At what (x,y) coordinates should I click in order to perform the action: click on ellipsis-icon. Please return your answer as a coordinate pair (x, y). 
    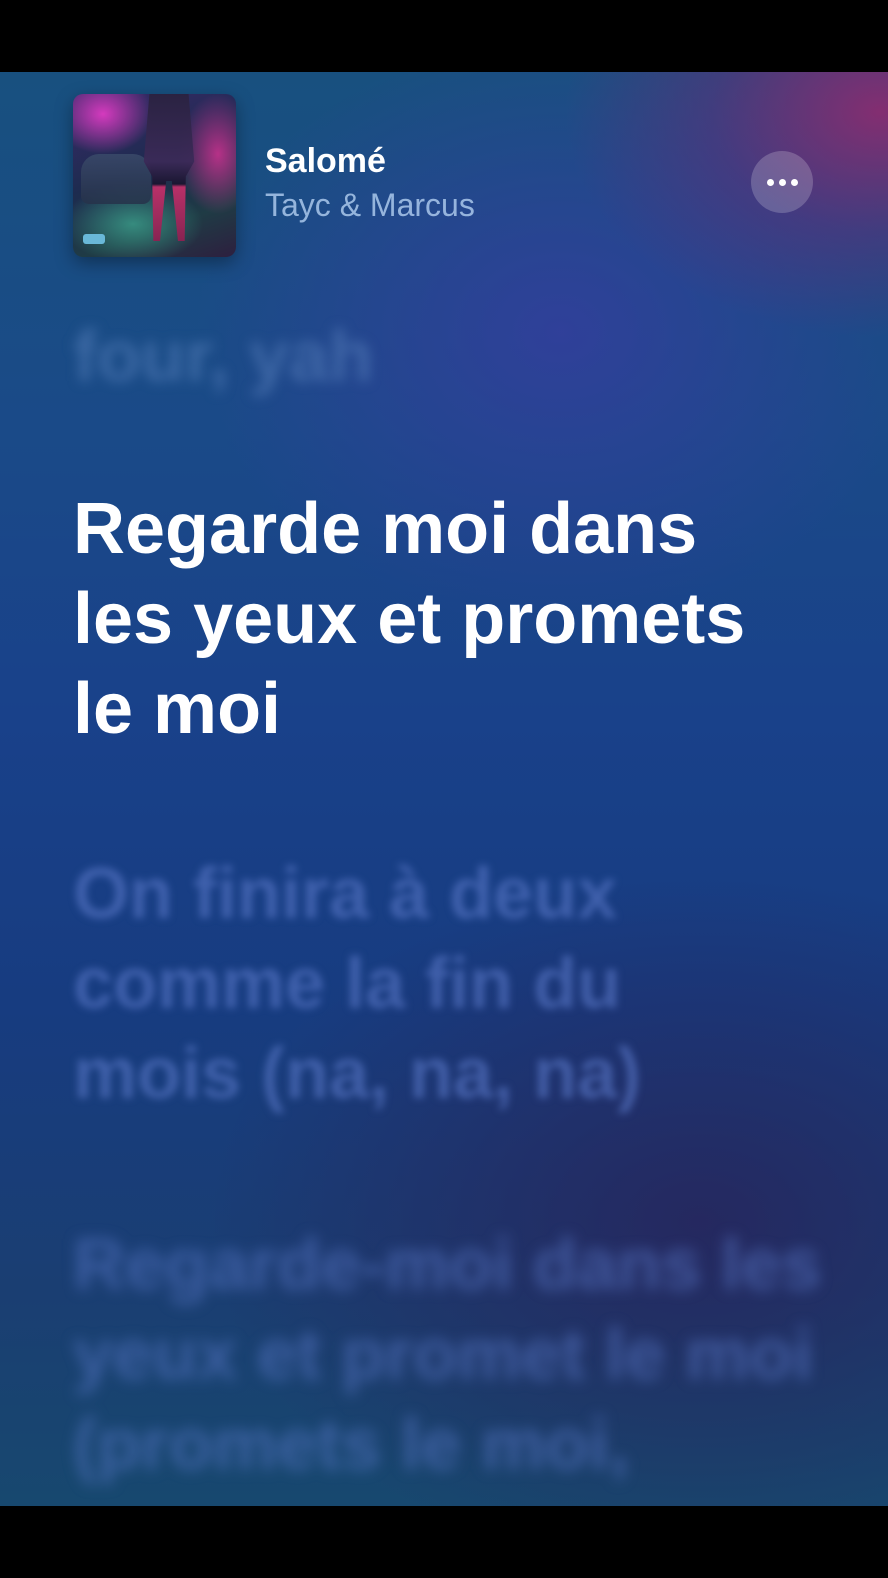
    Looking at the image, I should click on (782, 182).